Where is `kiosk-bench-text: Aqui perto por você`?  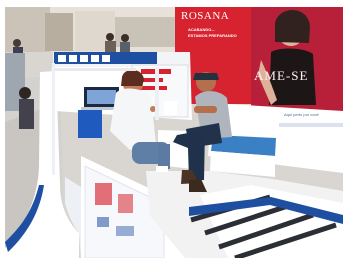
kiosk-bench-text: Aqui perto por você is located at coordinates (301, 114).